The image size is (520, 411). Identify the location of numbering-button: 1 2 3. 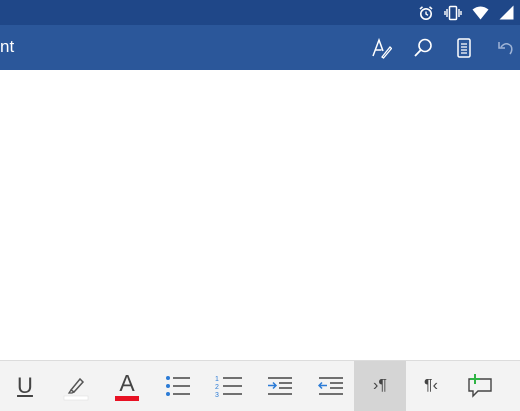
(229, 386).